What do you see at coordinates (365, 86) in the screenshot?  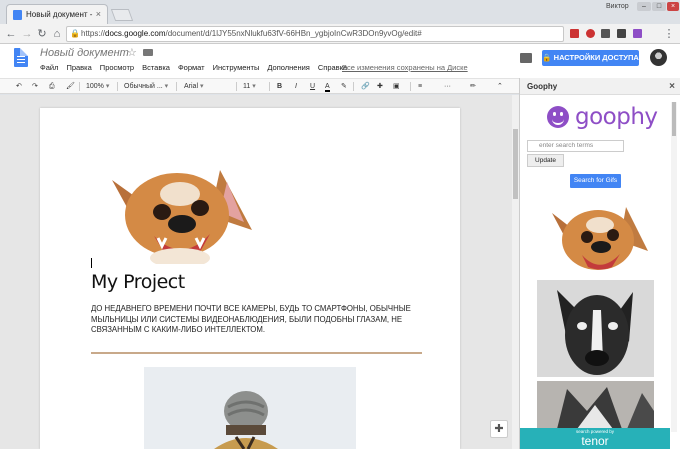 I see `link-icon: 🔗` at bounding box center [365, 86].